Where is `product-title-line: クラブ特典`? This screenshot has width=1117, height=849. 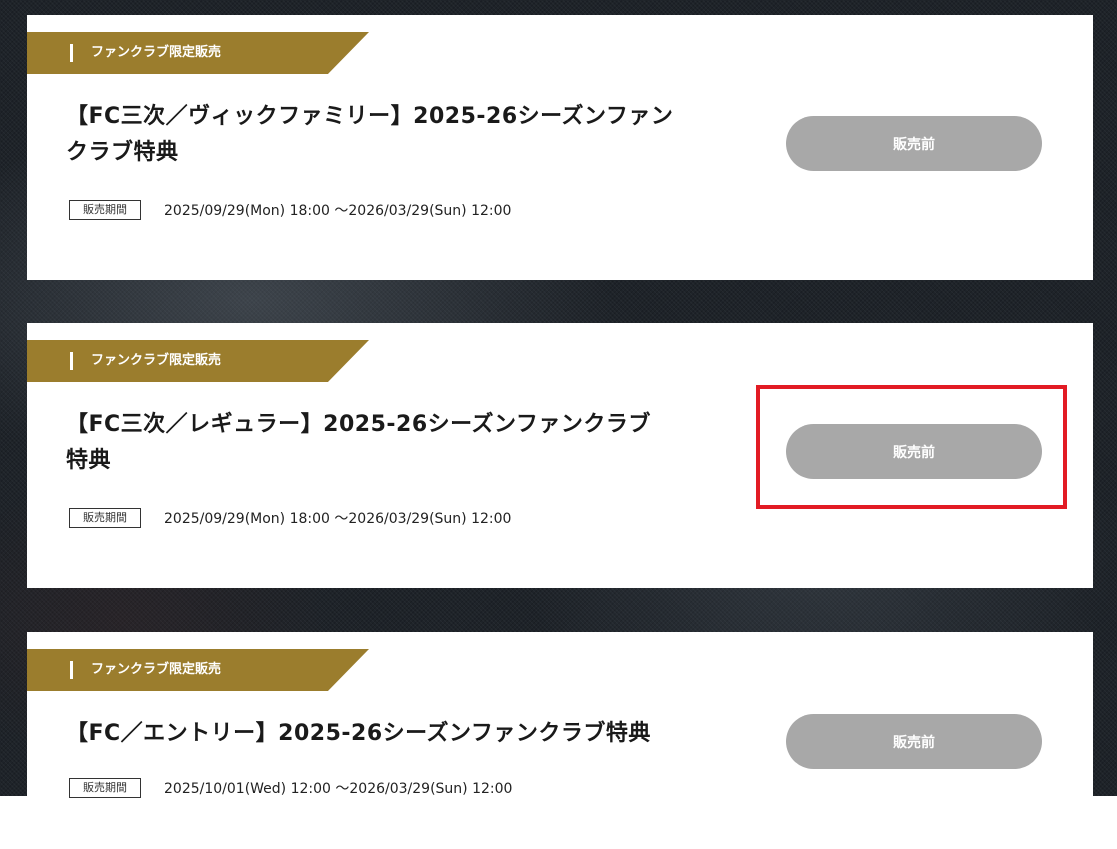 product-title-line: クラブ特典 is located at coordinates (122, 152).